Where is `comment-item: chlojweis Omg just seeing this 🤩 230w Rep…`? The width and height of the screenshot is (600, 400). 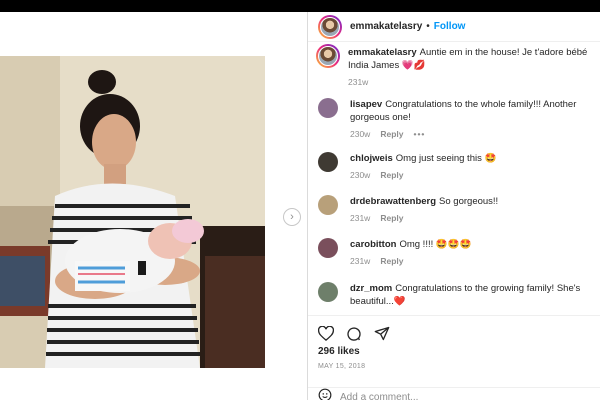
comment-item: chlojweis Omg just seeing this 🤩 230w Rep… is located at coordinates (455, 166).